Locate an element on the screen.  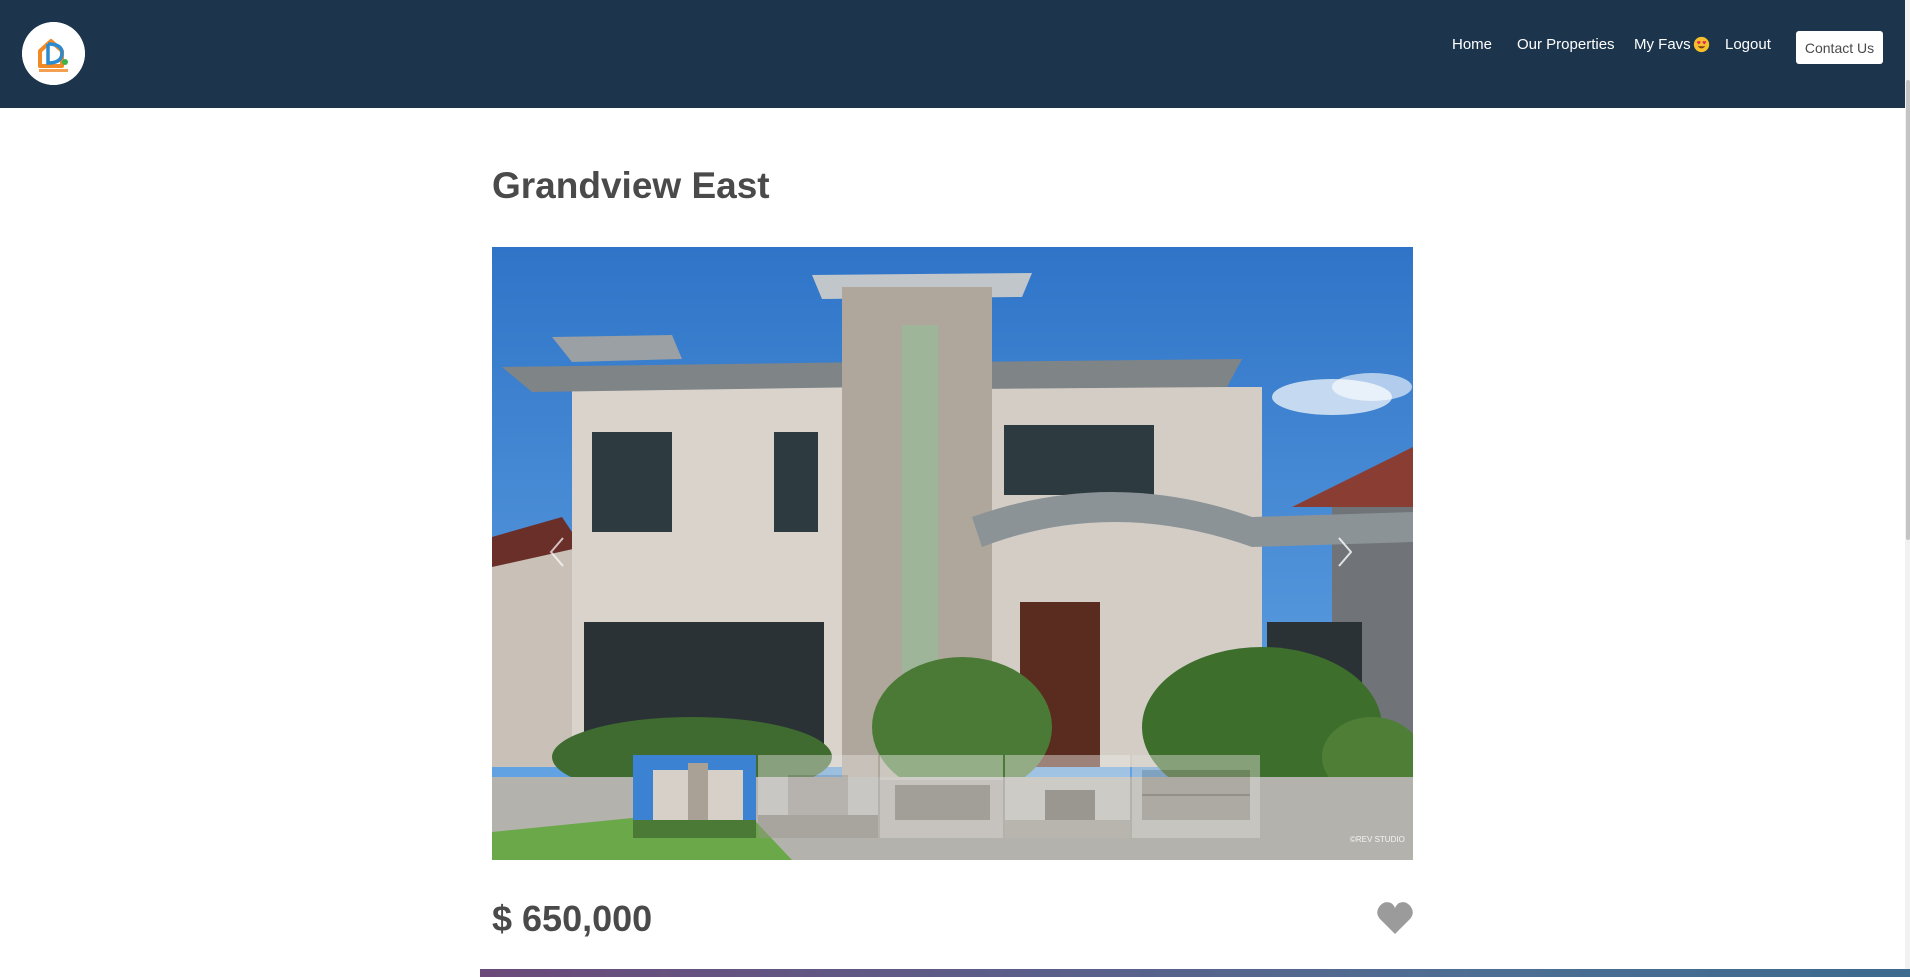
scrollbar-thumb is located at coordinates (1908, 310).